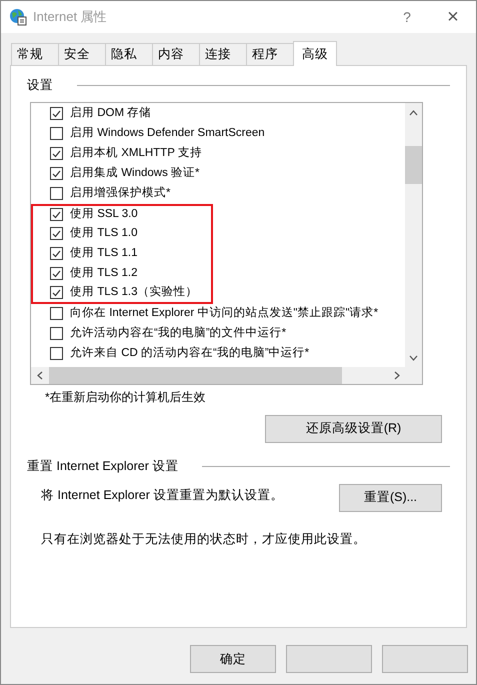 The height and width of the screenshot is (685, 477). Describe the element at coordinates (413, 357) in the screenshot. I see `scroll-down-icon` at that location.